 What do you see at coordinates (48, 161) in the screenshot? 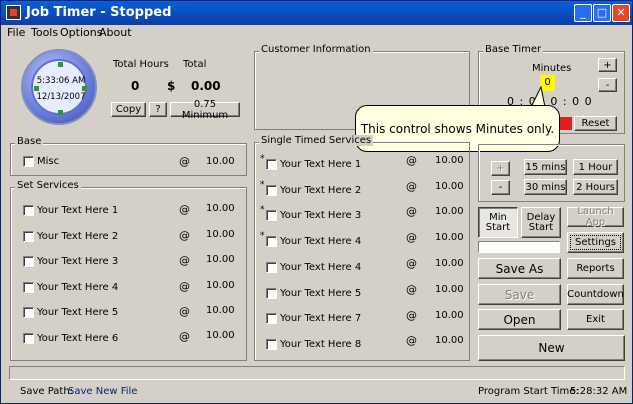
I see `misc-label: Misc` at bounding box center [48, 161].